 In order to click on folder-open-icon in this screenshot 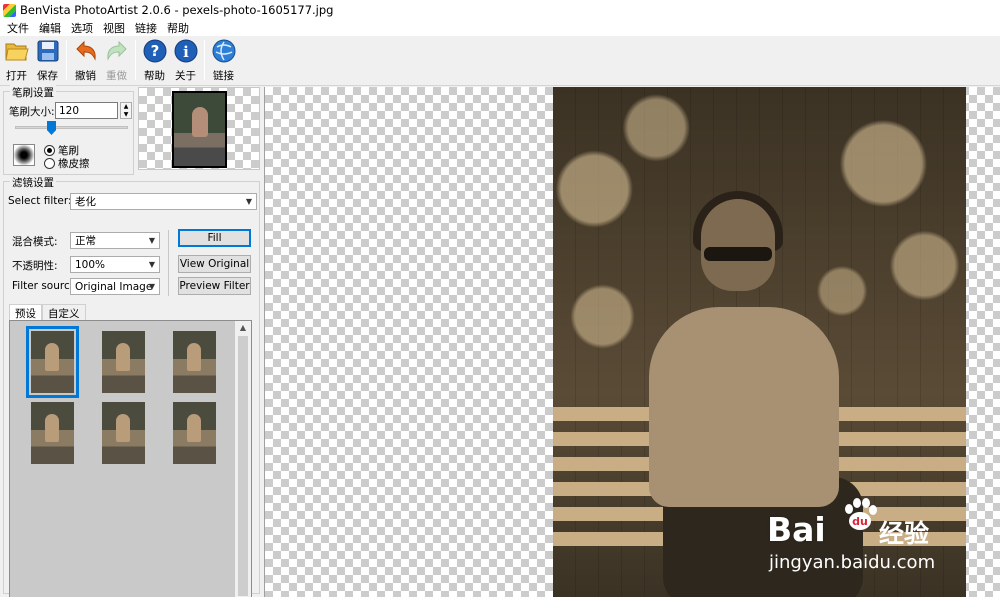, I will do `click(16, 51)`.